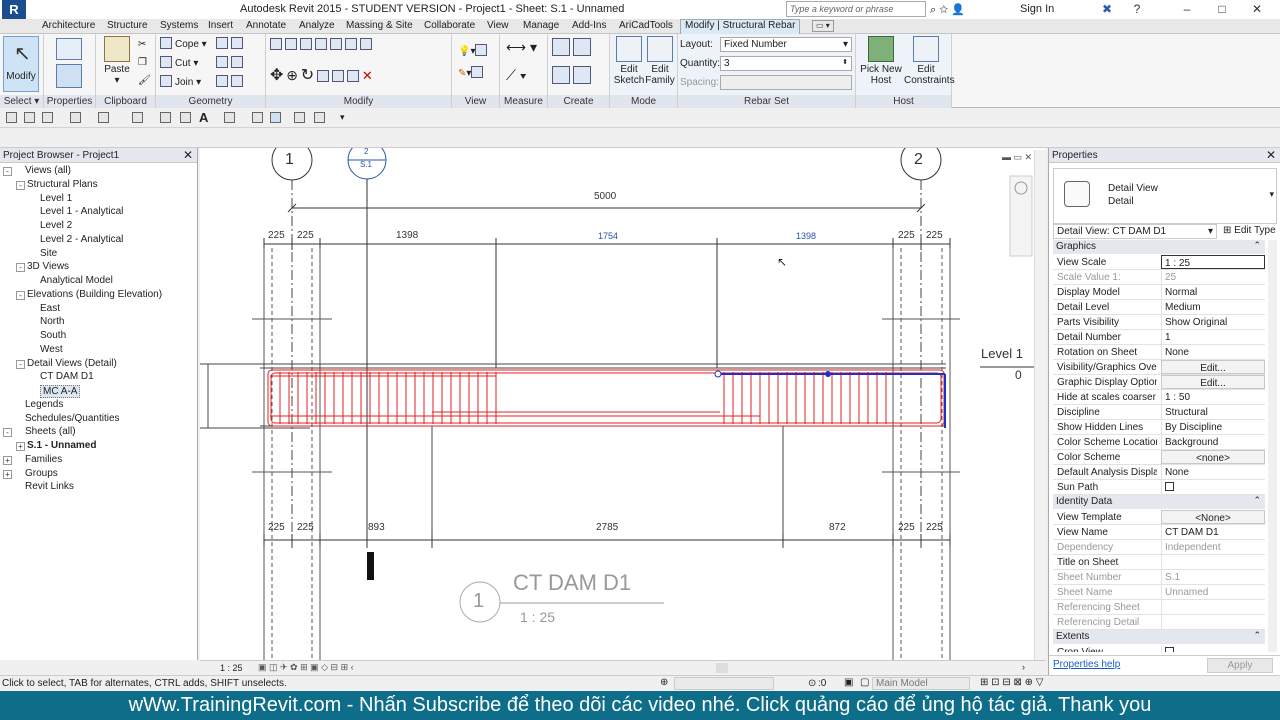  Describe the element at coordinates (379, 25) in the screenshot. I see `tab-massing-site: Massing & Site` at that location.